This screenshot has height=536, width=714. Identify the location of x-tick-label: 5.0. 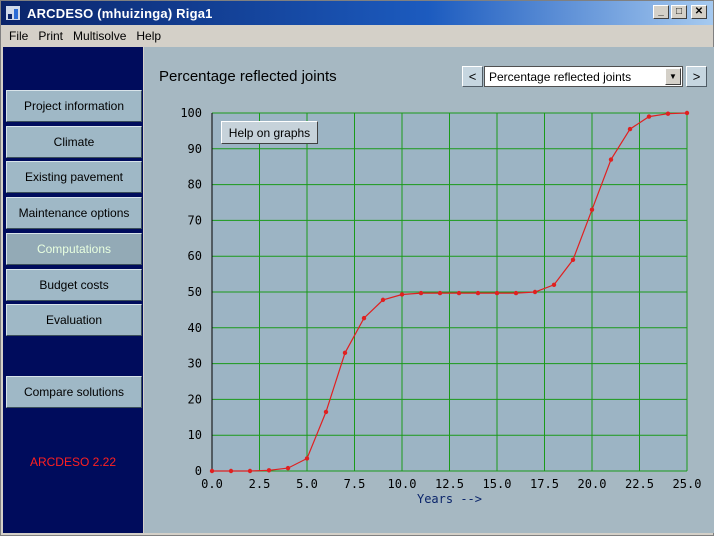
(307, 484).